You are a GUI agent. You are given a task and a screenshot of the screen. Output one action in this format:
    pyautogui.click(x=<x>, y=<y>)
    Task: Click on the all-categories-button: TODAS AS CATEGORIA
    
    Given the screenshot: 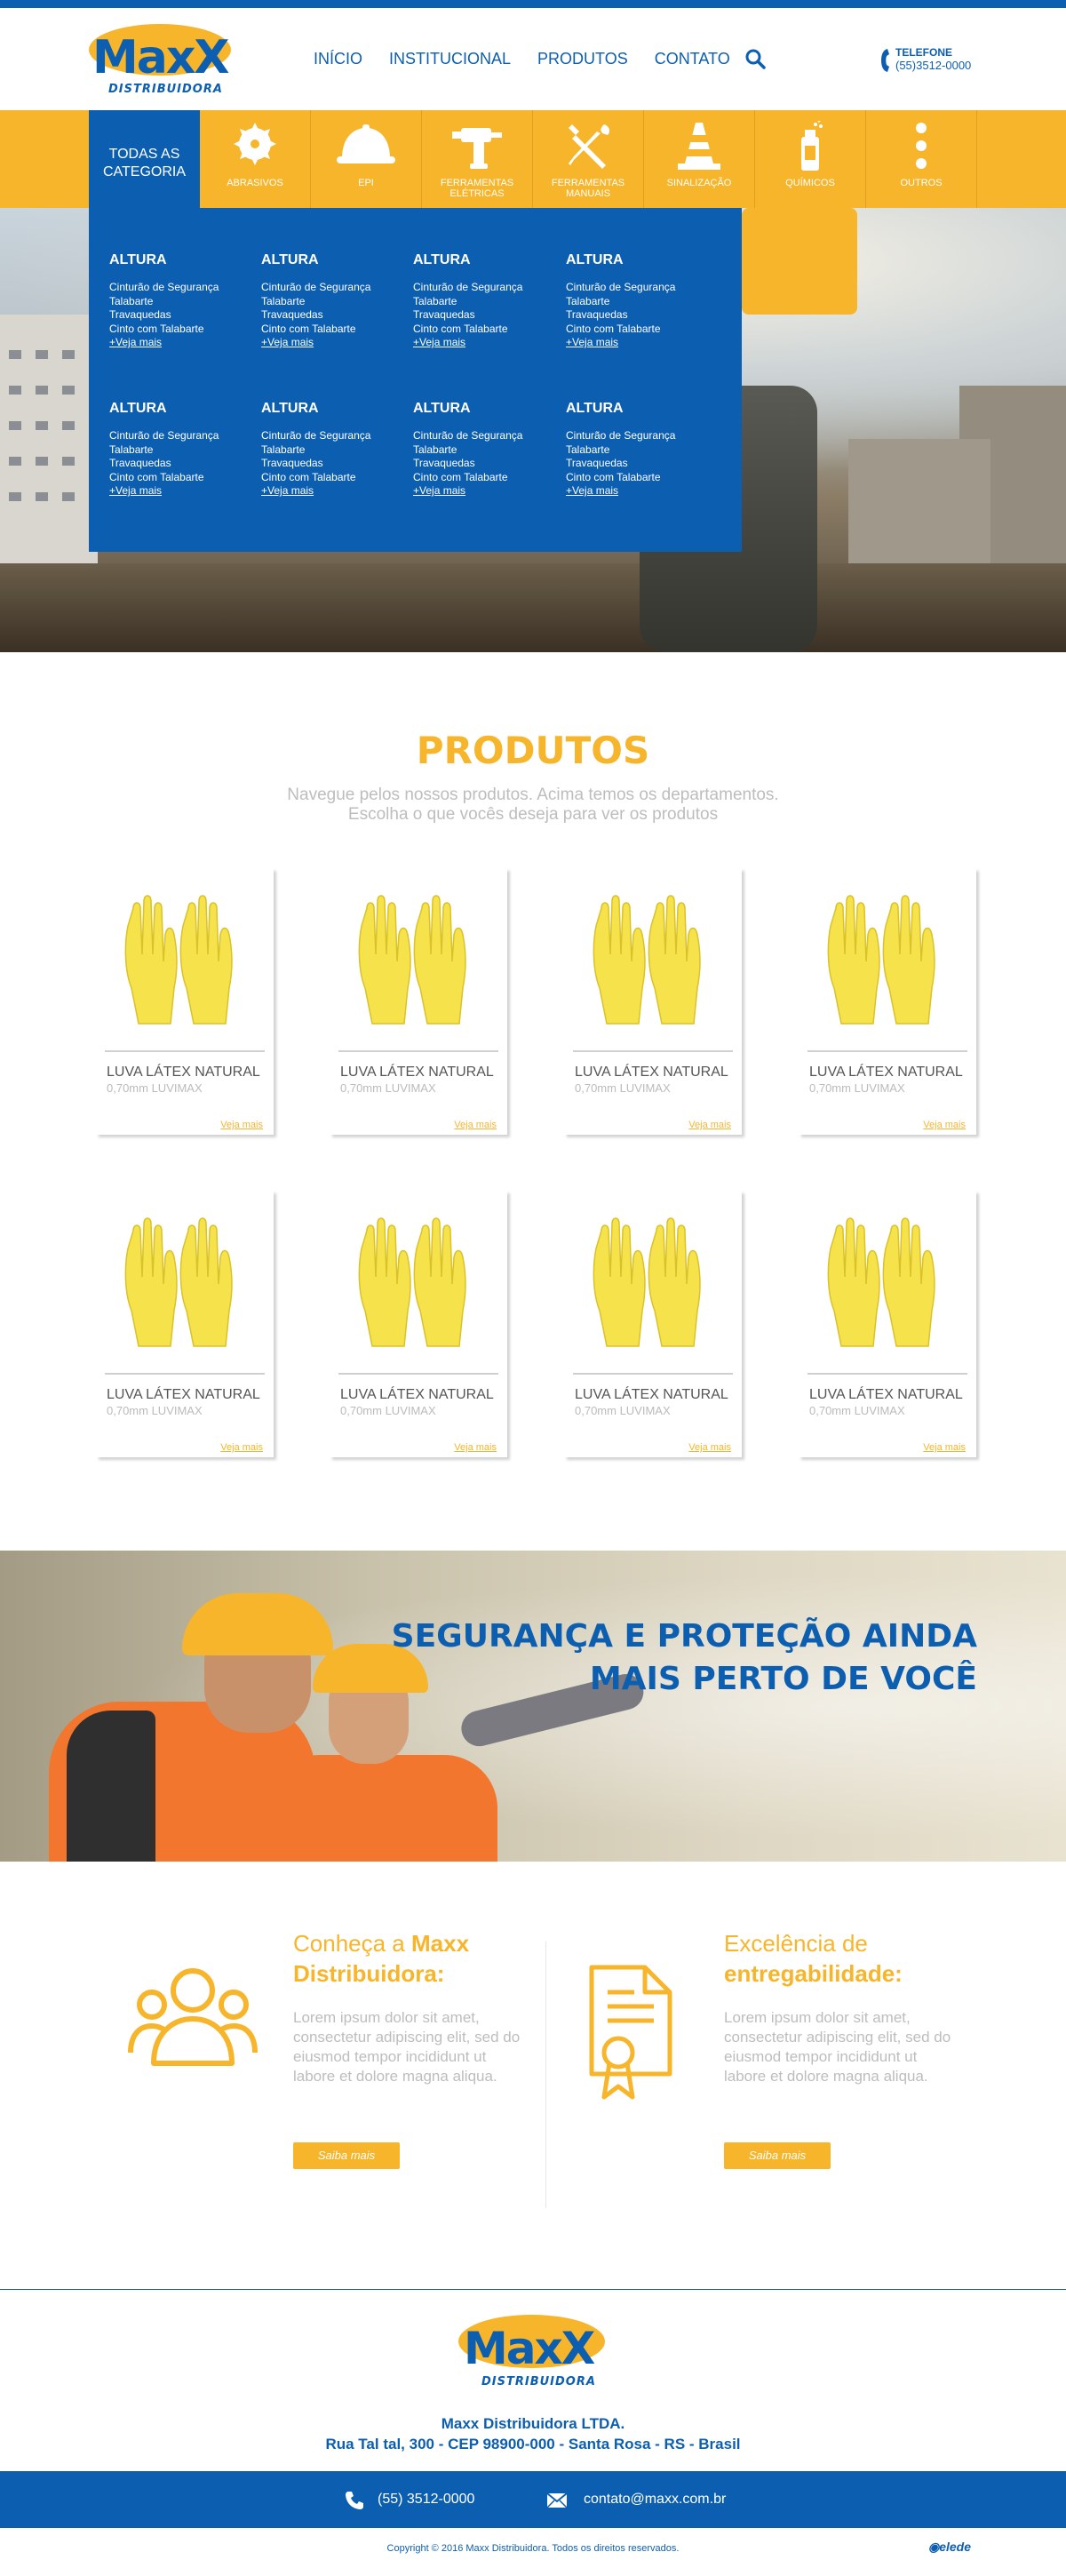 What is the action you would take?
    pyautogui.click(x=144, y=159)
    